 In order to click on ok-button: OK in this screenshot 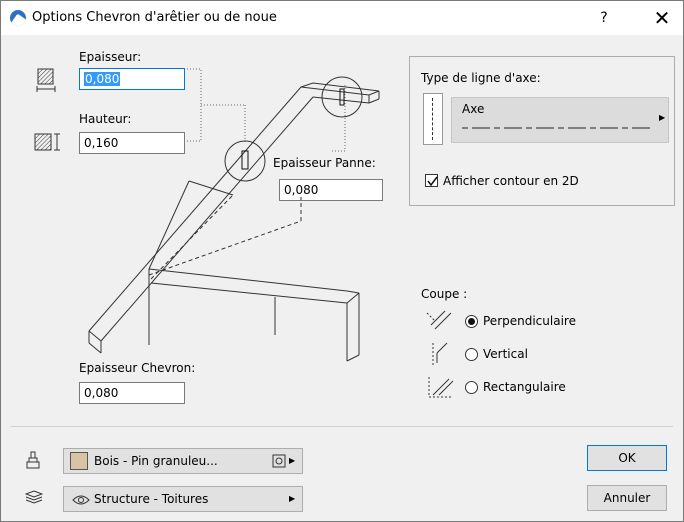, I will do `click(627, 458)`.